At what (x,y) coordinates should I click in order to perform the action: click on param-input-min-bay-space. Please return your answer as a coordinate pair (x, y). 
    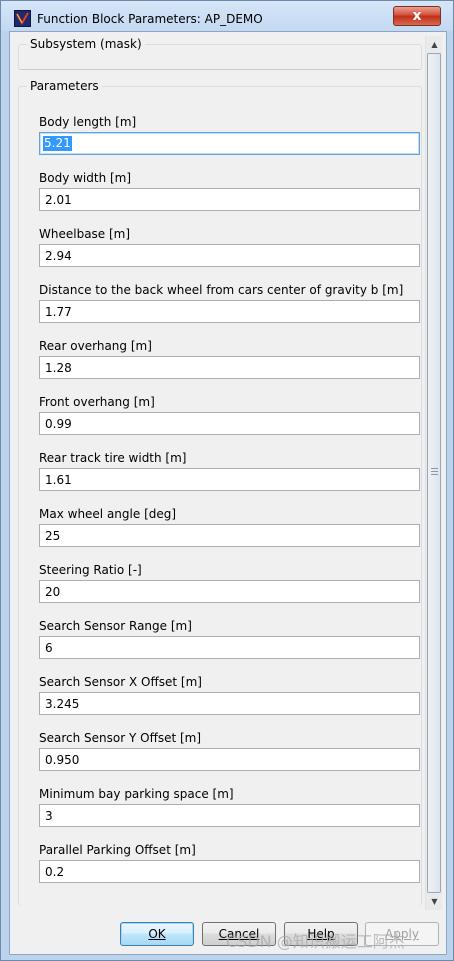
    Looking at the image, I should click on (229, 815).